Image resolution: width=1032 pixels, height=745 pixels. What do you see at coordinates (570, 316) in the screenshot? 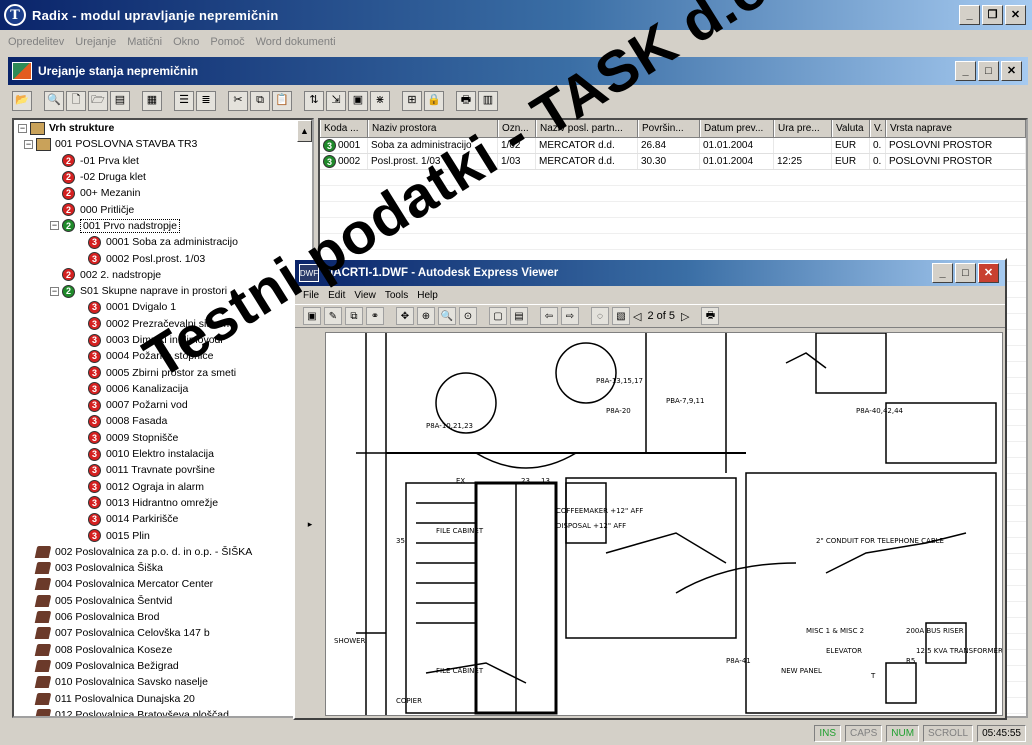
I see `forward-icon: ⇨` at bounding box center [570, 316].